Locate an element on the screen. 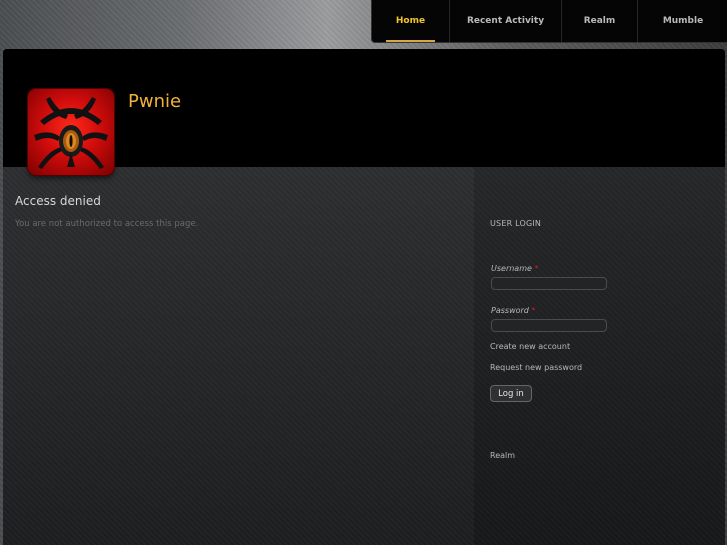  nav-home: Home is located at coordinates (411, 21).